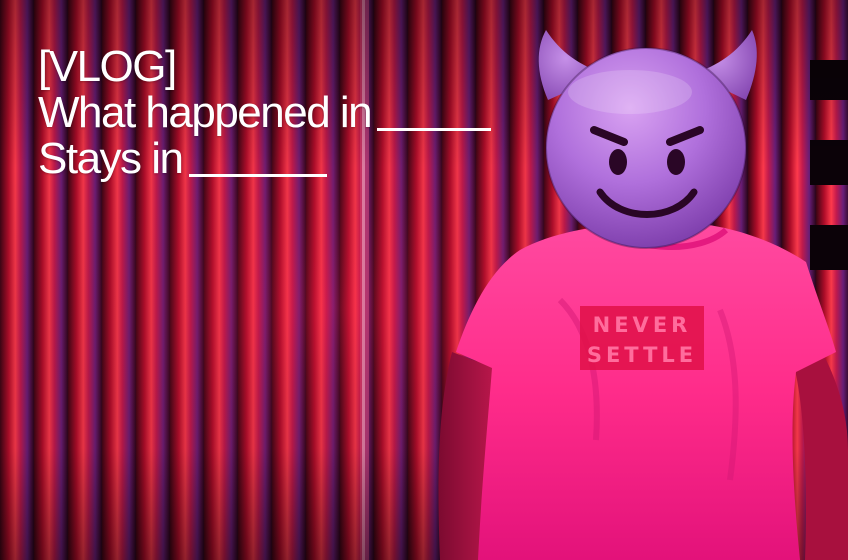  Describe the element at coordinates (111, 158) in the screenshot. I see `title-line-2-text: Stays in` at that location.